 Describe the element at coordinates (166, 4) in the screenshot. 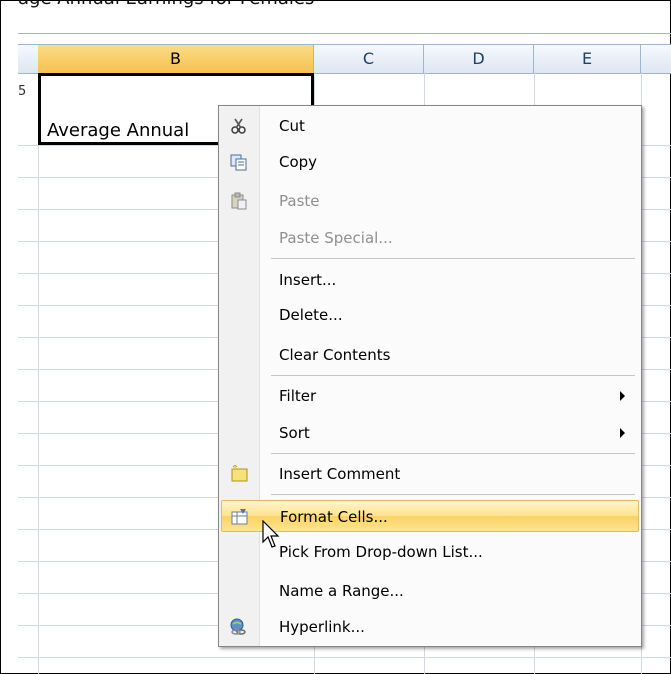

I see `formula-bar-text: age Annual Earnings for Females` at that location.